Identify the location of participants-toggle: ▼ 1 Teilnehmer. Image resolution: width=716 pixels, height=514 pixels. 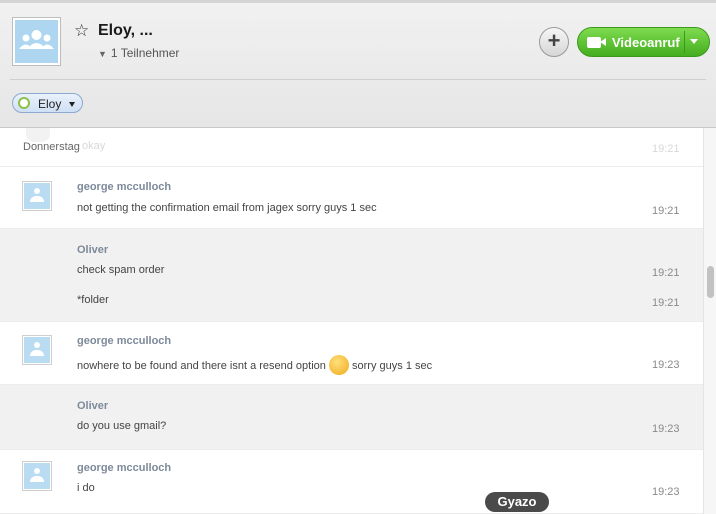
(138, 53).